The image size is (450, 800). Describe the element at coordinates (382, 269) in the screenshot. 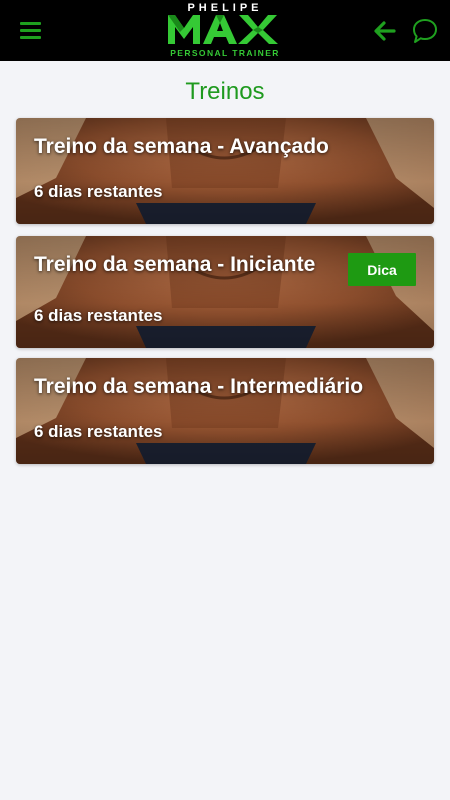

I see `tip-button: Dica` at that location.